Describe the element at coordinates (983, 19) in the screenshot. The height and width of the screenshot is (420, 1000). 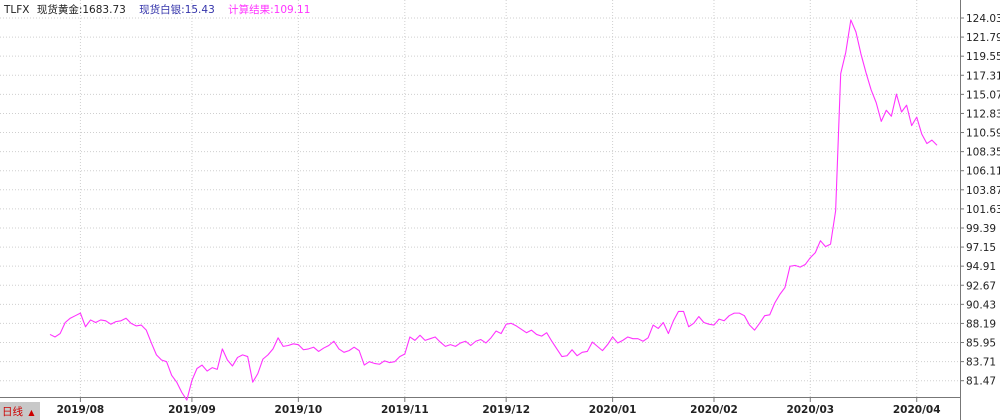
I see `y-tick-label: 124.03` at that location.